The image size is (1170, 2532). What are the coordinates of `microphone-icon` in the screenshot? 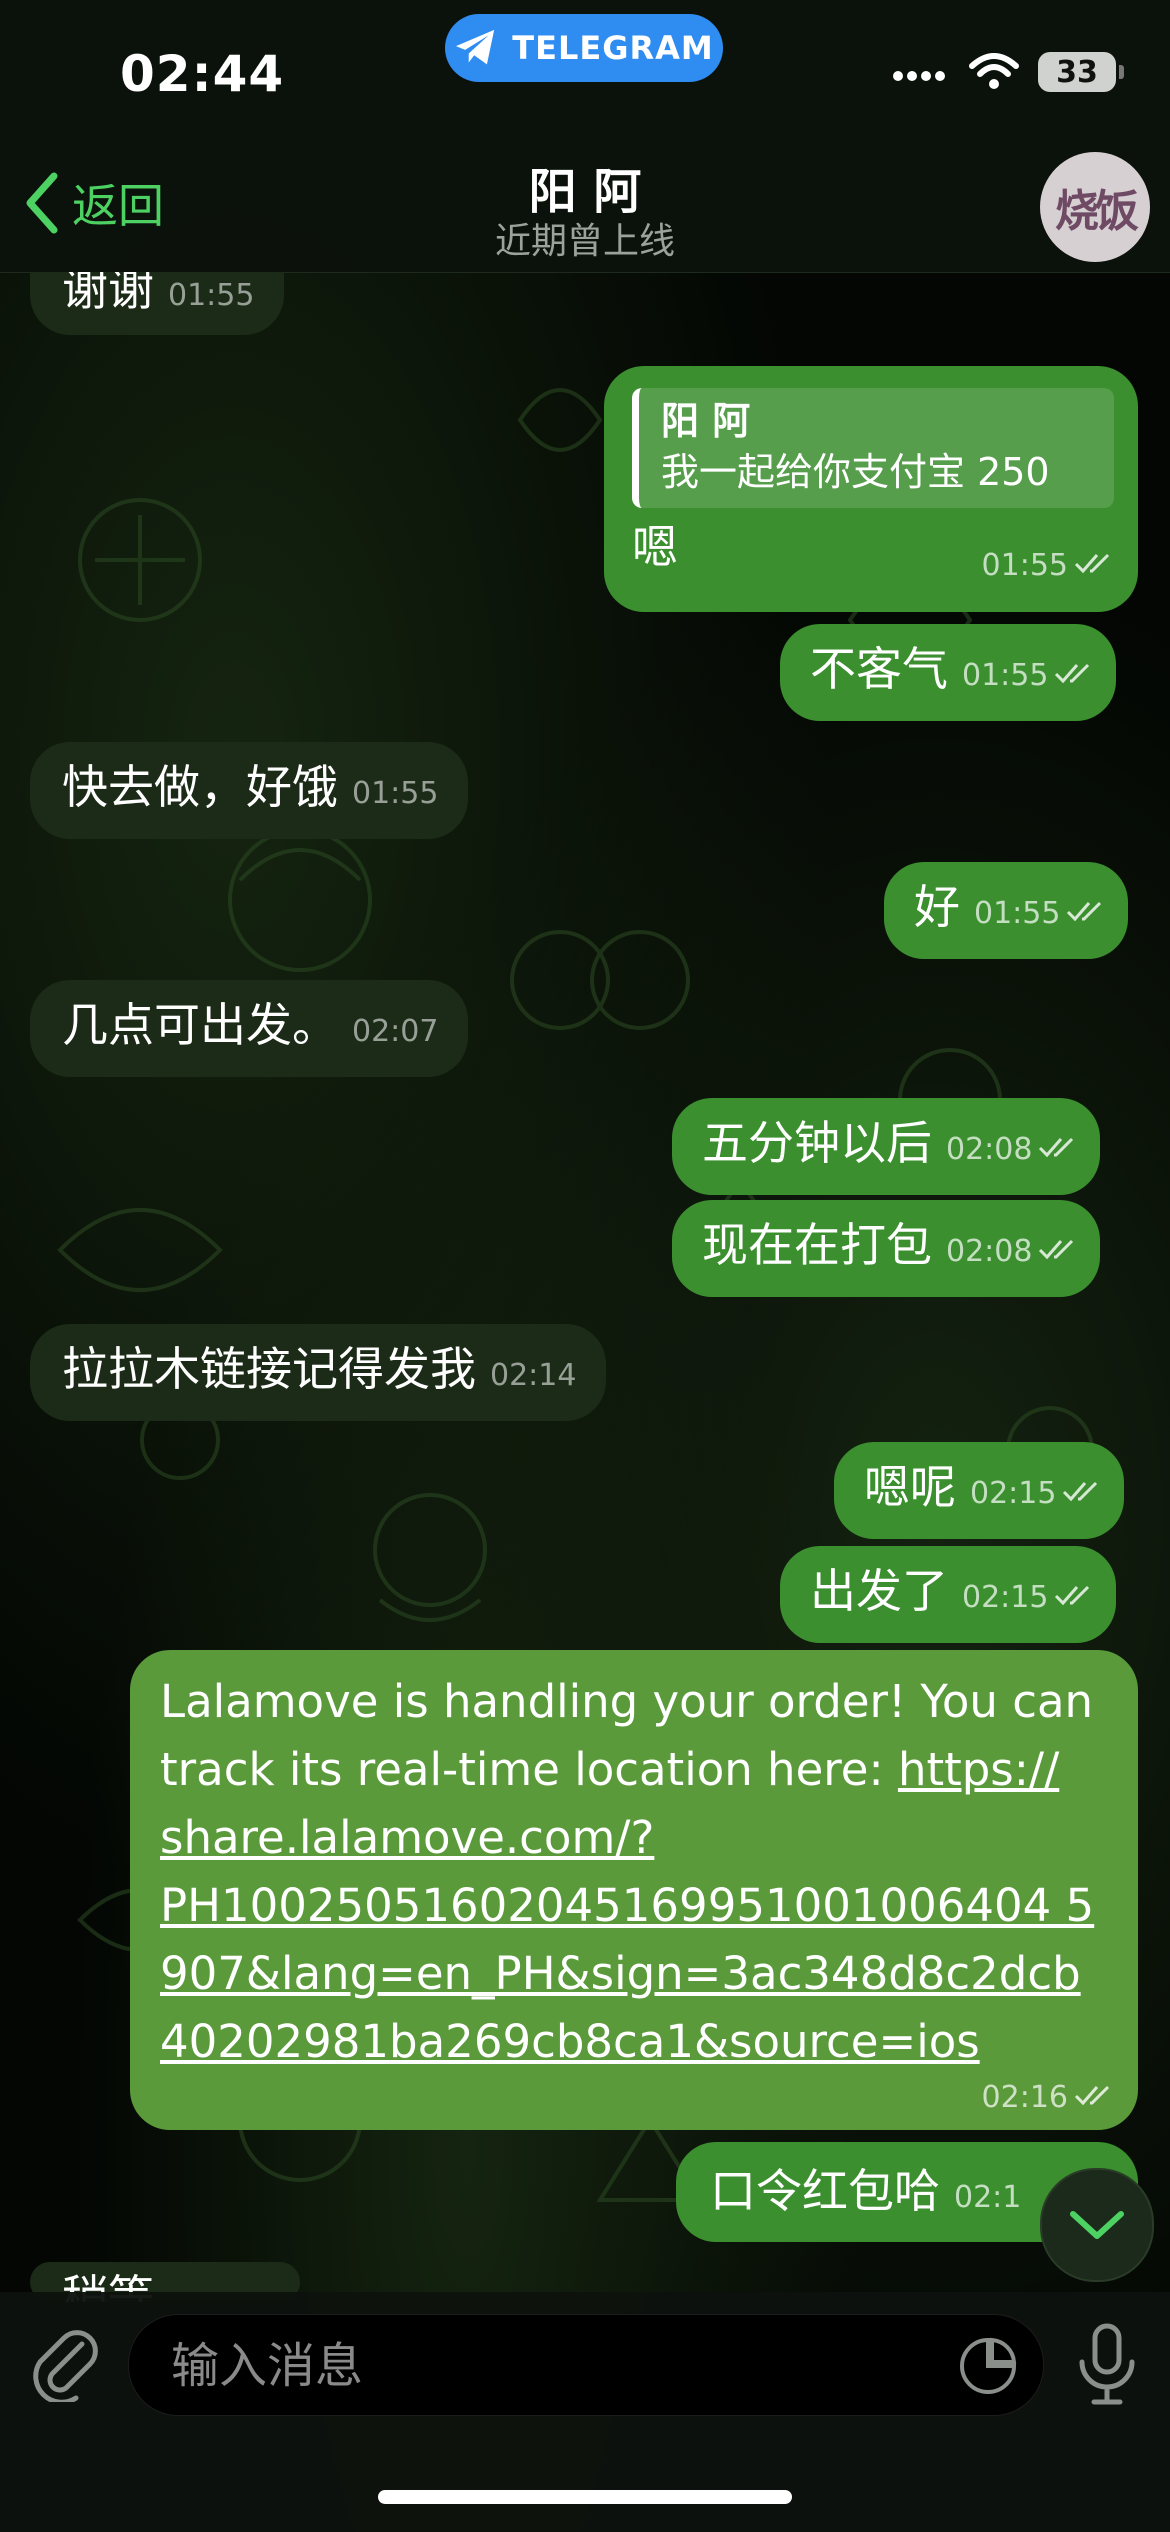 It's located at (1107, 2365).